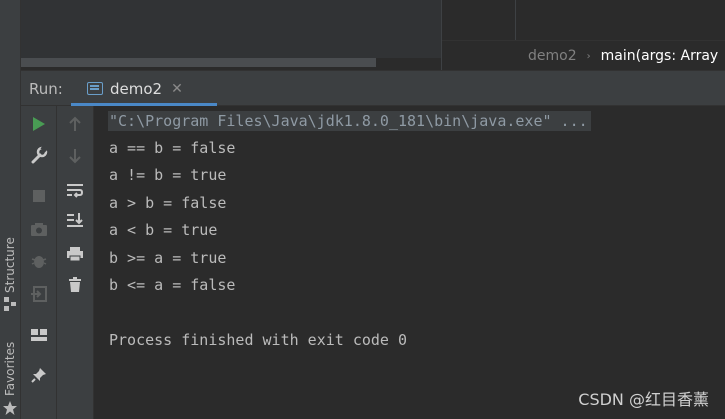  What do you see at coordinates (75, 254) in the screenshot?
I see `print-icon` at bounding box center [75, 254].